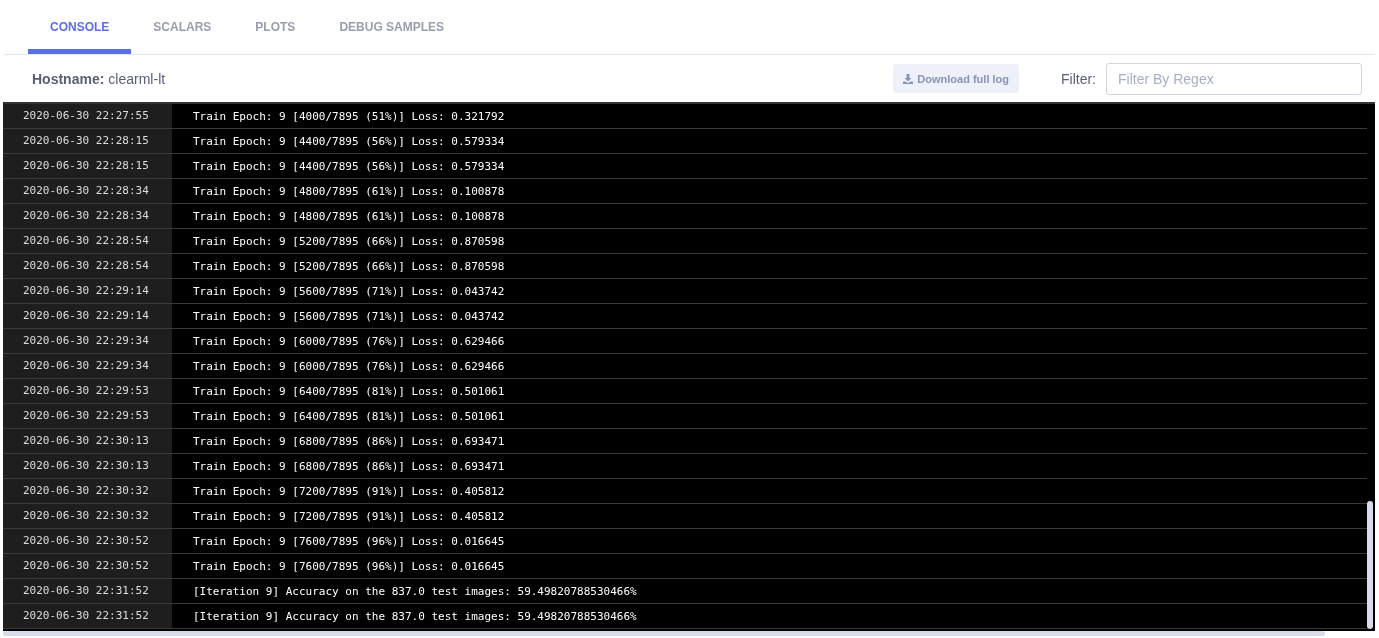  I want to click on hostname-label: Hostname:, so click(68, 78).